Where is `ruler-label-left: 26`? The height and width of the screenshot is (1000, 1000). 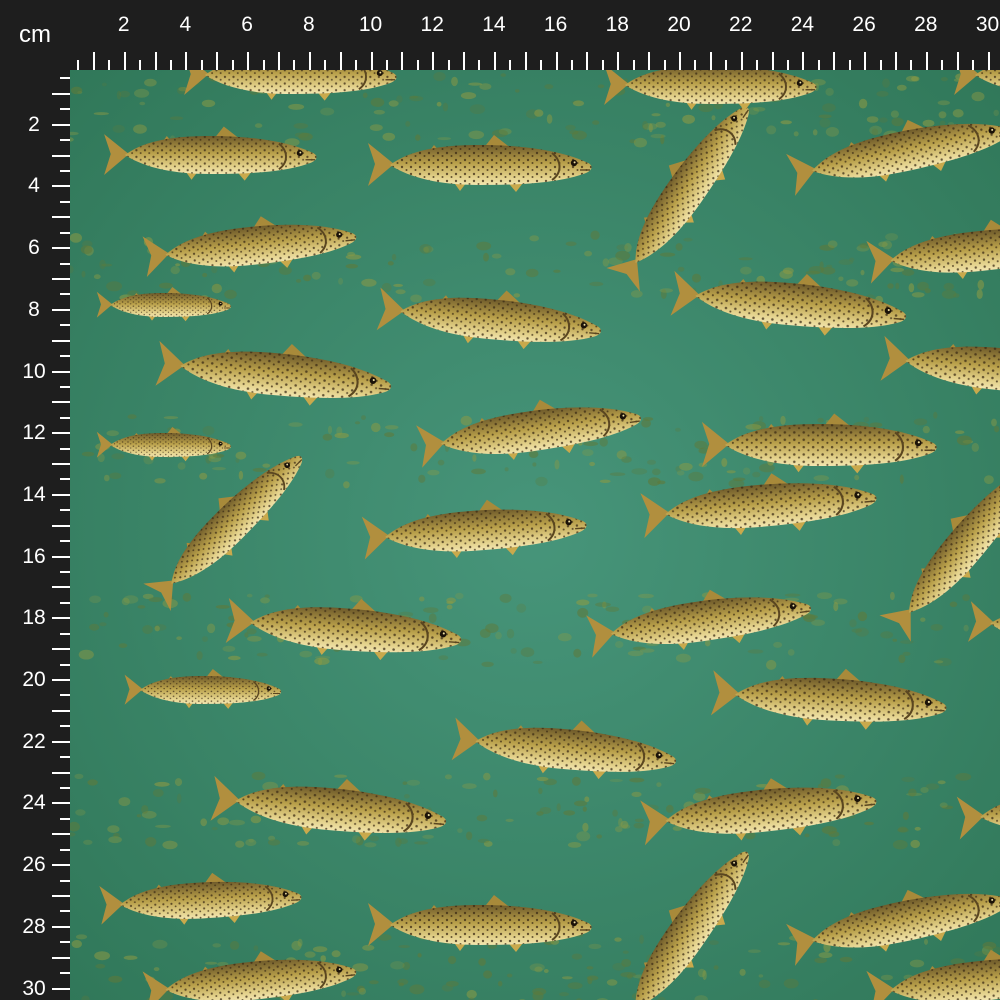
ruler-label-left: 26 is located at coordinates (34, 865).